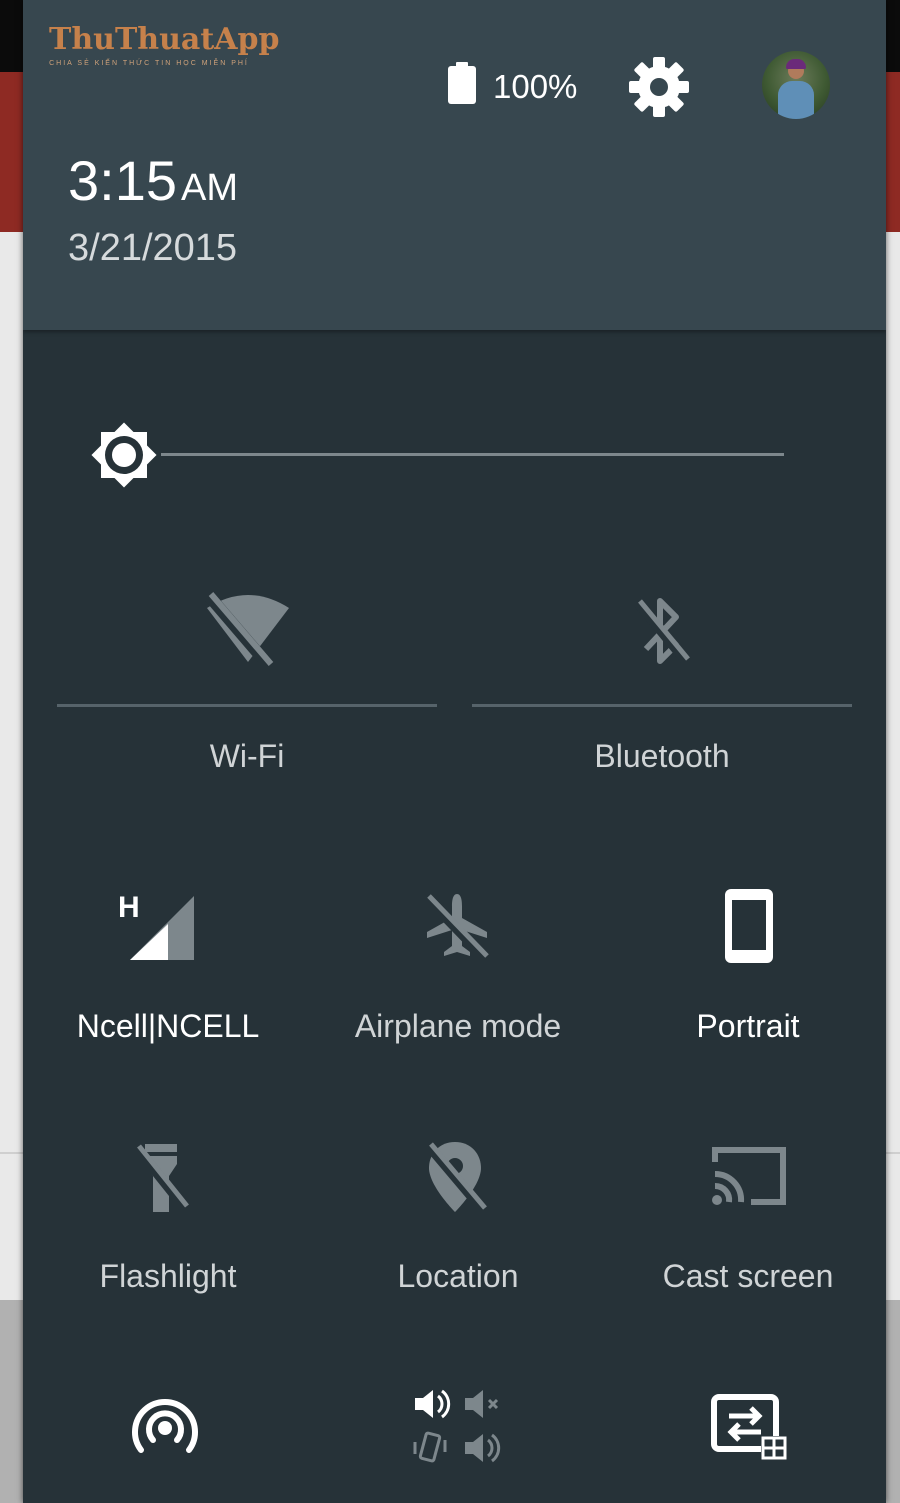  Describe the element at coordinates (749, 1176) in the screenshot. I see `cast-icon` at that location.